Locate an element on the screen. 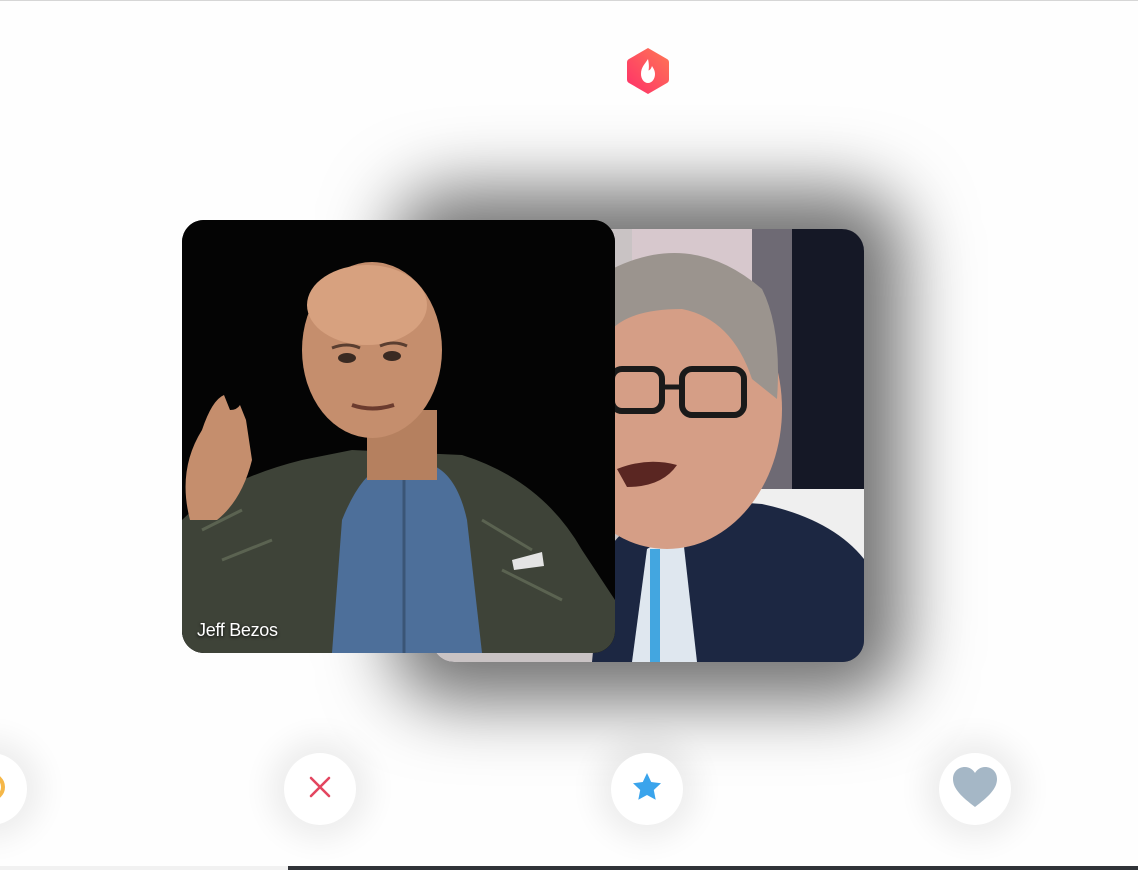 This screenshot has width=1138, height=870. close-icon is located at coordinates (320, 789).